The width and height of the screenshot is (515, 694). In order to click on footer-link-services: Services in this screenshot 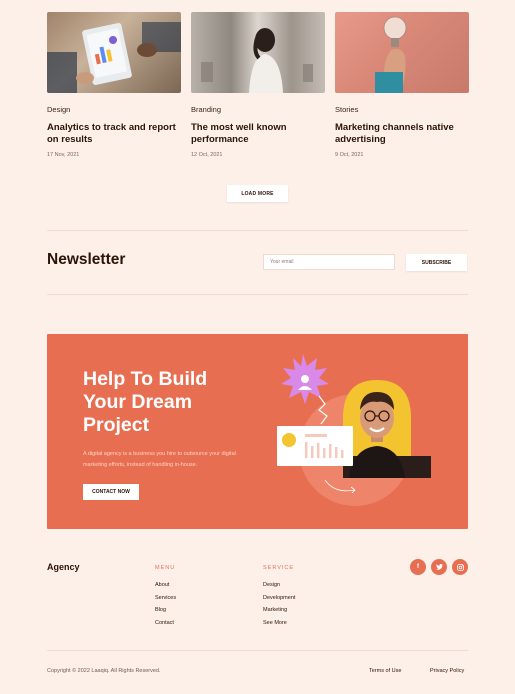, I will do `click(165, 598)`.